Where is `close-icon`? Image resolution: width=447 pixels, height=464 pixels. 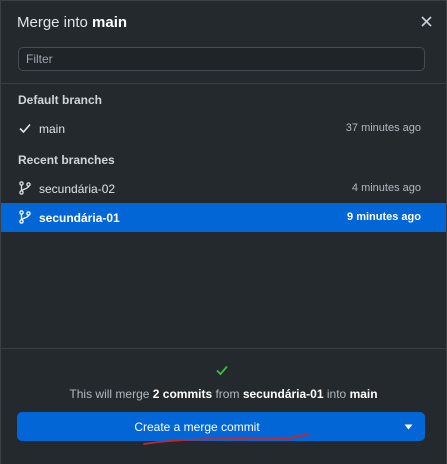
close-icon is located at coordinates (426, 21).